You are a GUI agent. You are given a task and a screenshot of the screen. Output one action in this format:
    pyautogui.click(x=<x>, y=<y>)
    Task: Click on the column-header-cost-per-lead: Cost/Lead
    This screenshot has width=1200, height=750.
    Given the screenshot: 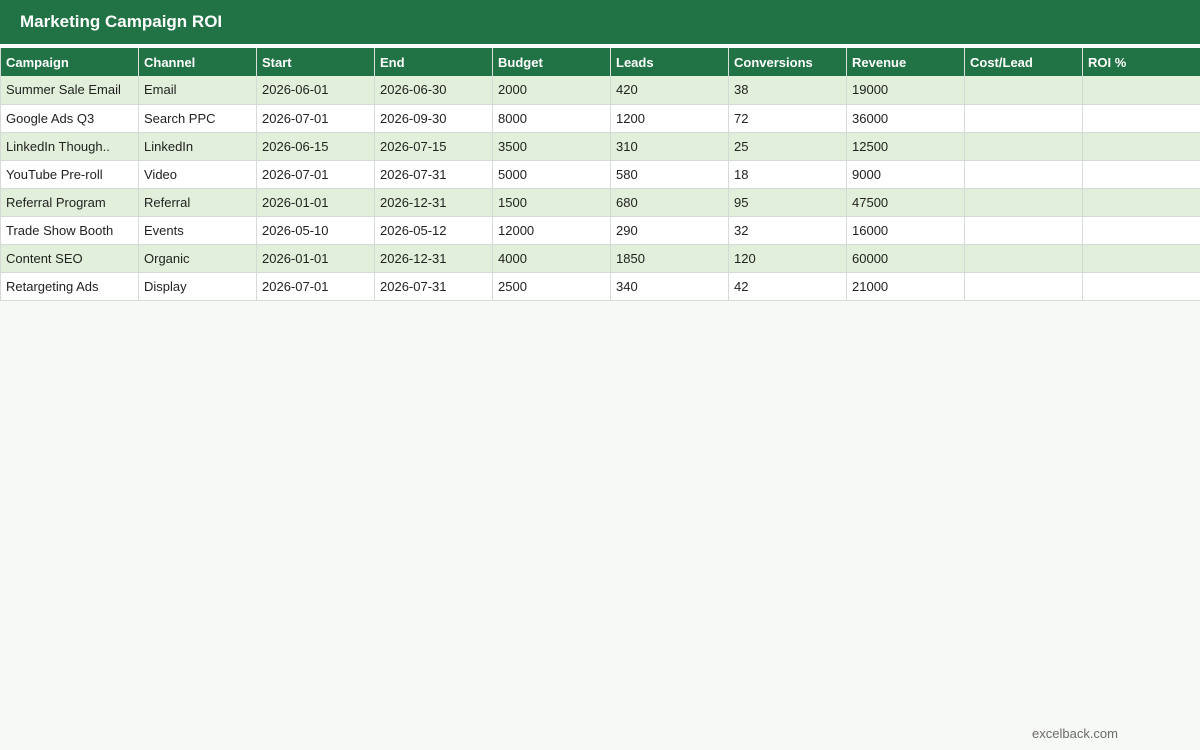 What is the action you would take?
    pyautogui.click(x=1023, y=62)
    